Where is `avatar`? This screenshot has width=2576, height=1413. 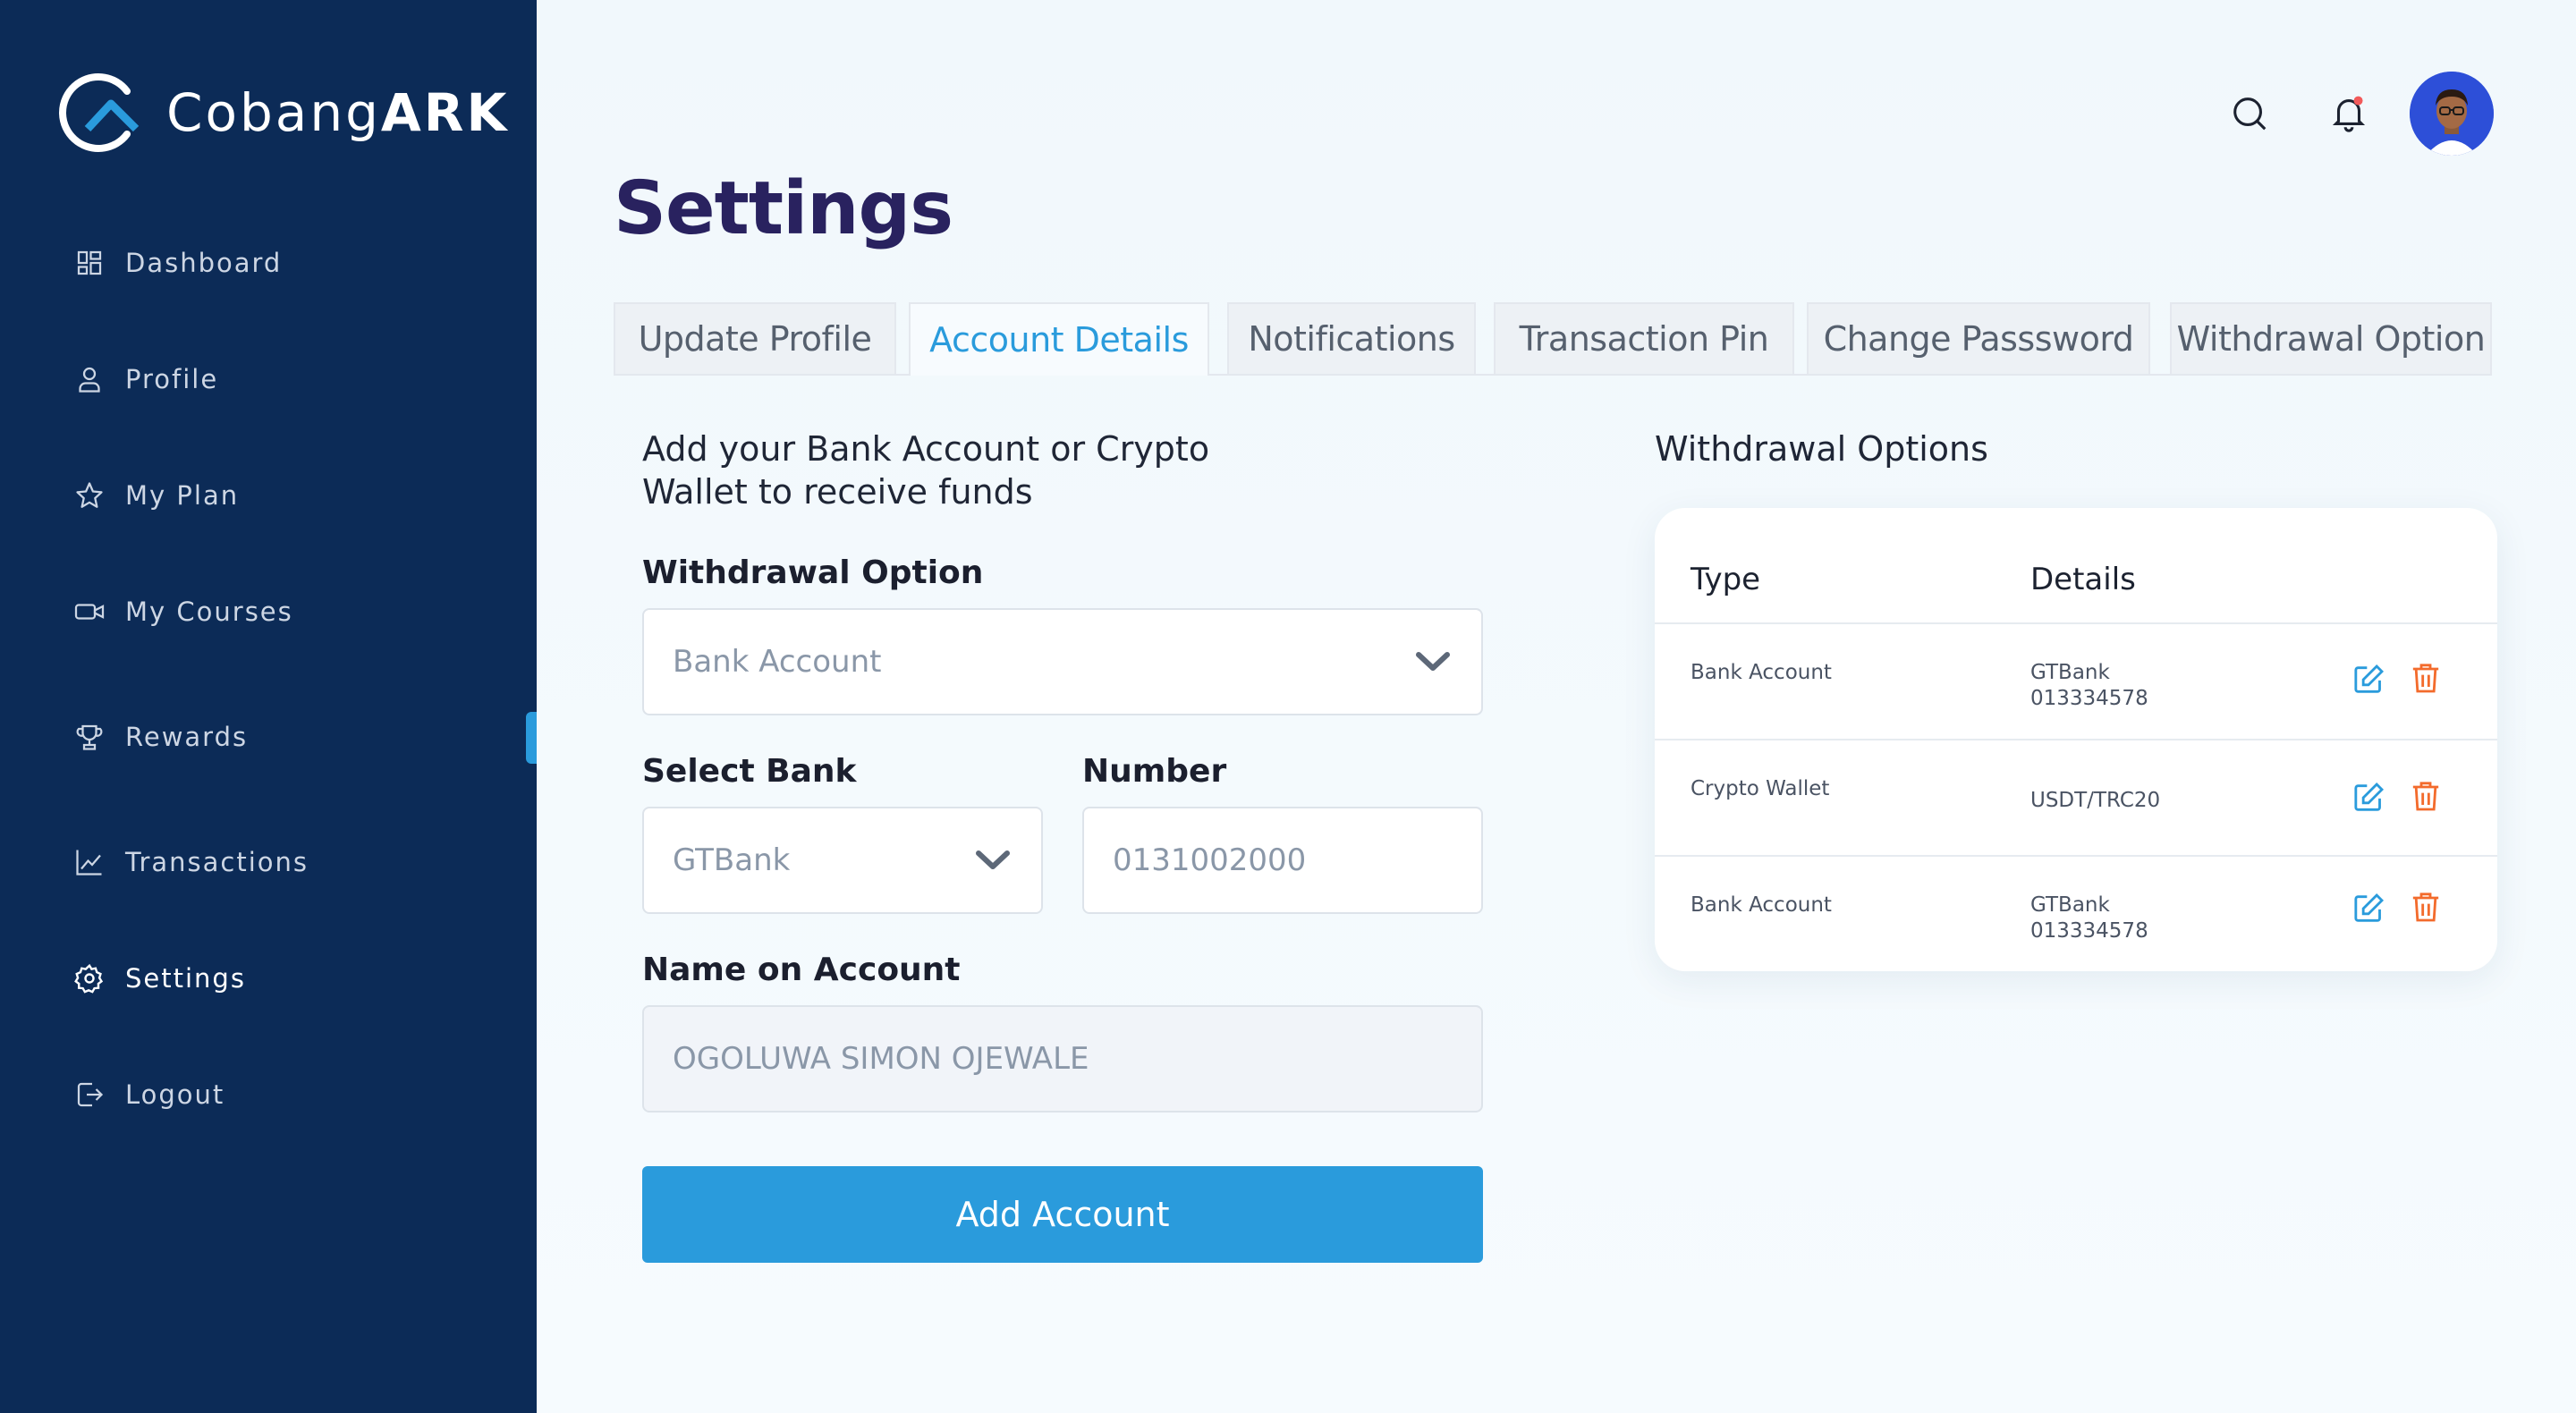 avatar is located at coordinates (2452, 114).